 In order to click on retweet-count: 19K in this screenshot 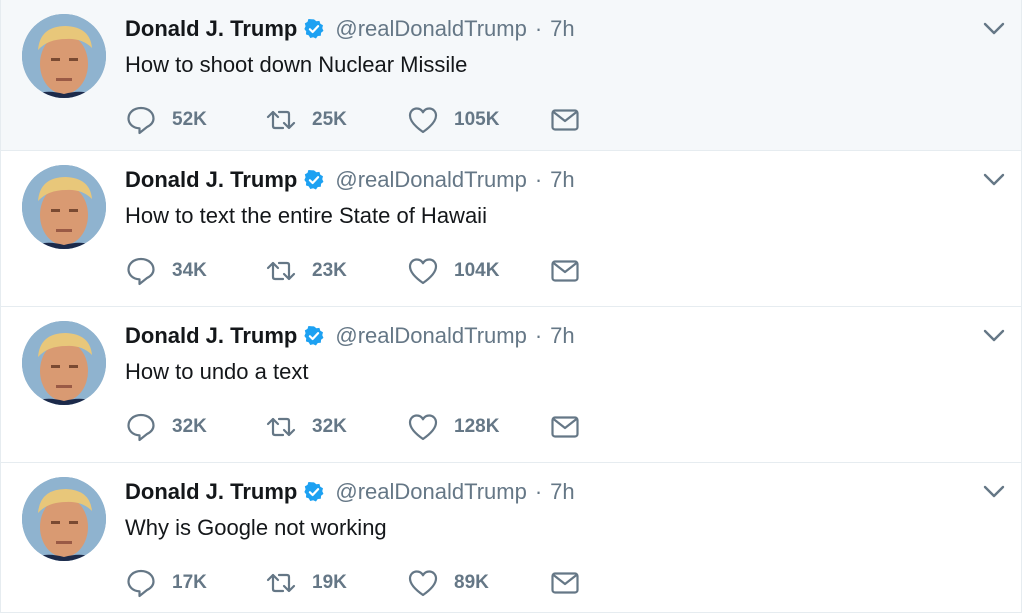, I will do `click(329, 582)`.